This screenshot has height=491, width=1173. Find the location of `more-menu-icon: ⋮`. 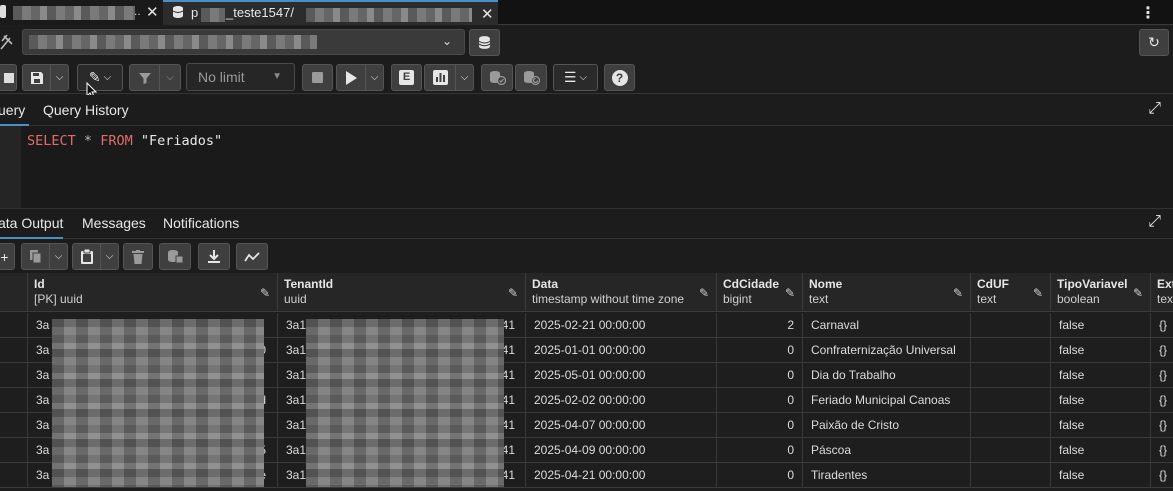

more-menu-icon: ⋮ is located at coordinates (1148, 13).